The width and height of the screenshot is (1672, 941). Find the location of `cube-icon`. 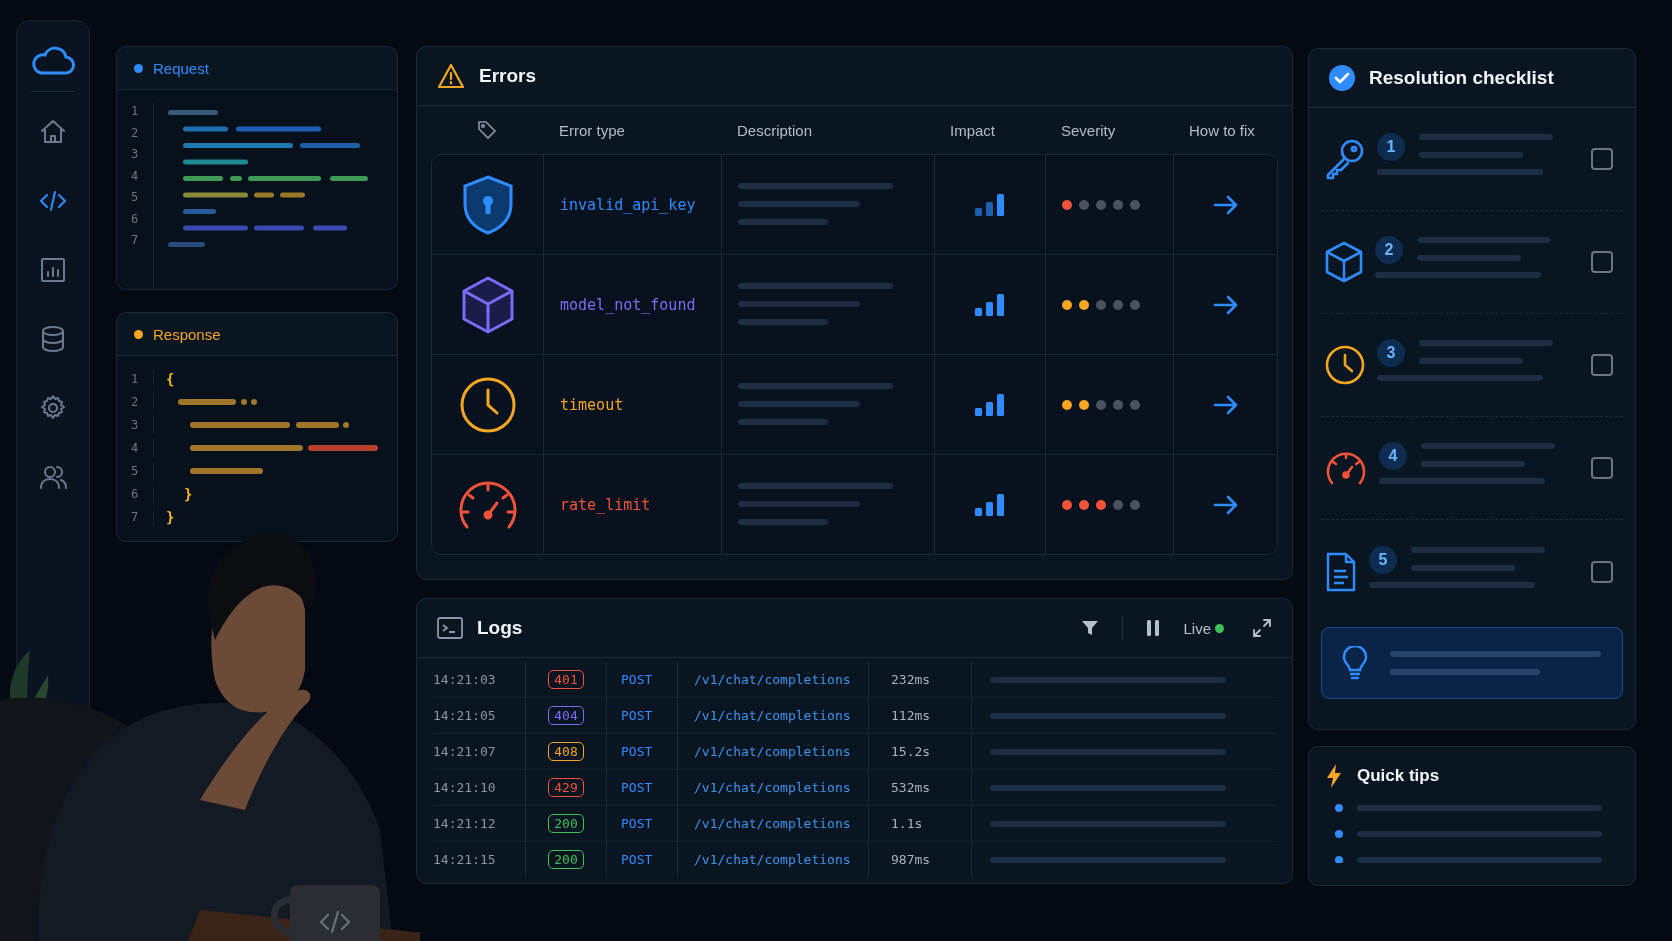

cube-icon is located at coordinates (1344, 262).